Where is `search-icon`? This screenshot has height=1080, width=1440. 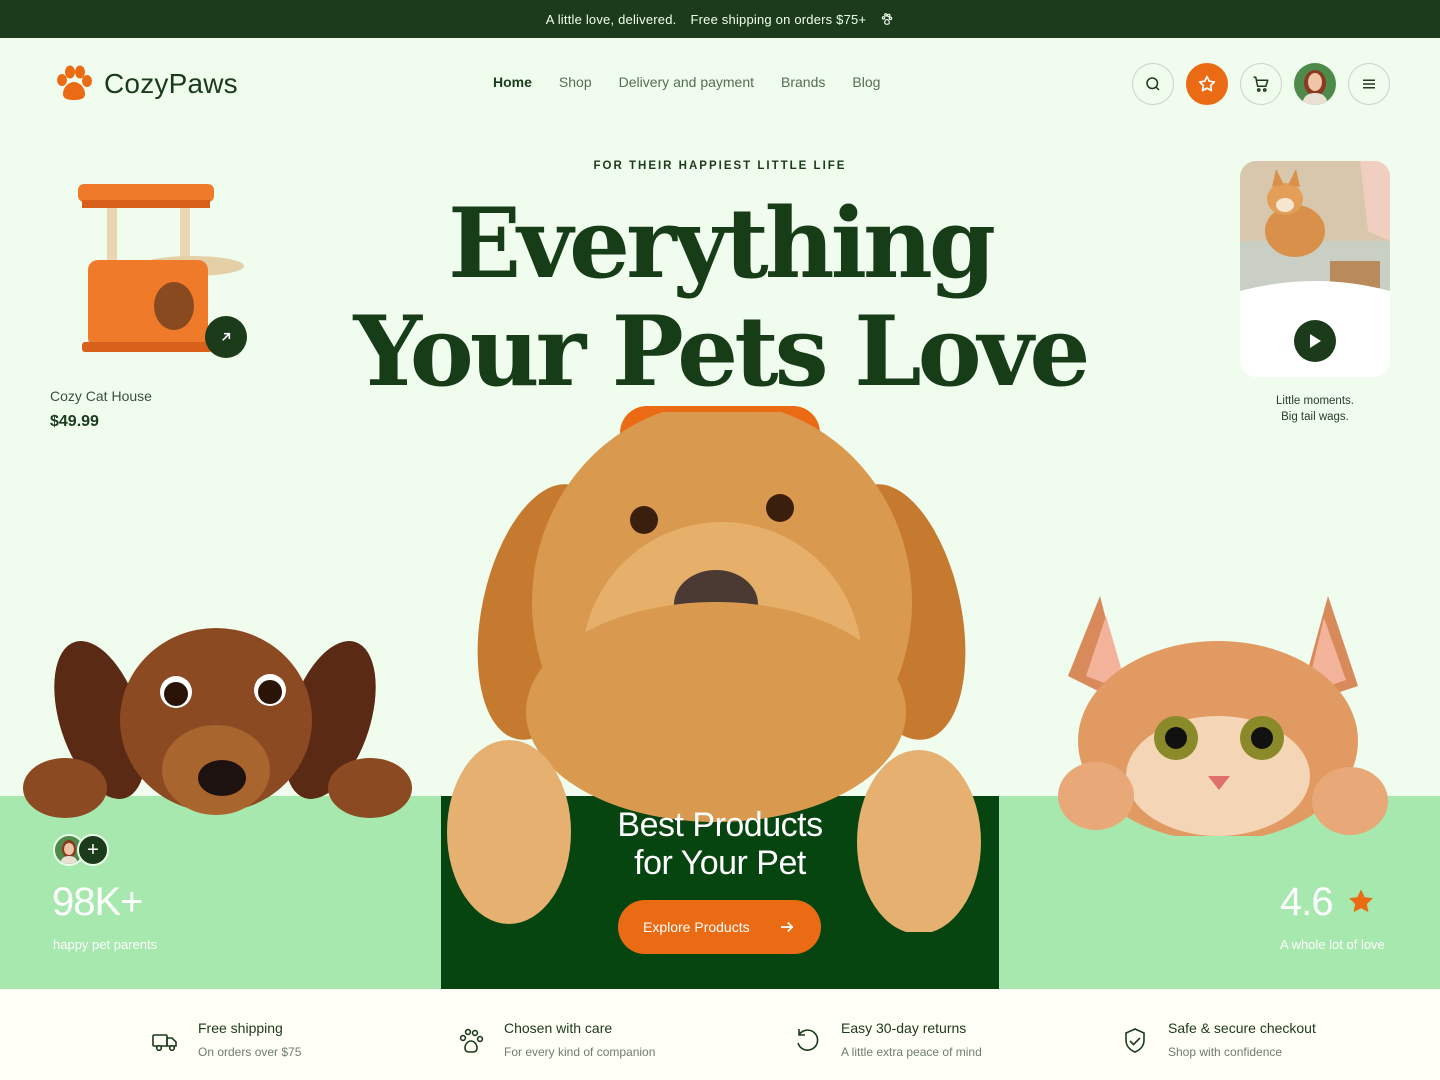 search-icon is located at coordinates (1153, 84).